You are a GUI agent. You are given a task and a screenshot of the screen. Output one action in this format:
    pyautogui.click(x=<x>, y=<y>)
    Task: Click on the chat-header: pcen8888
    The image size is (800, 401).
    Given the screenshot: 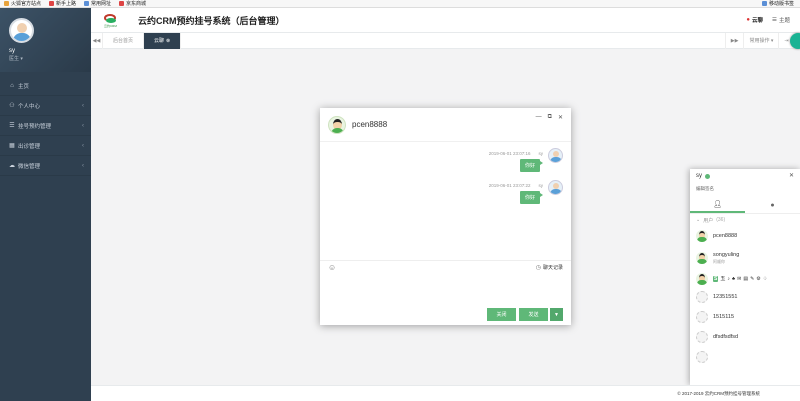 What is the action you would take?
    pyautogui.click(x=445, y=125)
    